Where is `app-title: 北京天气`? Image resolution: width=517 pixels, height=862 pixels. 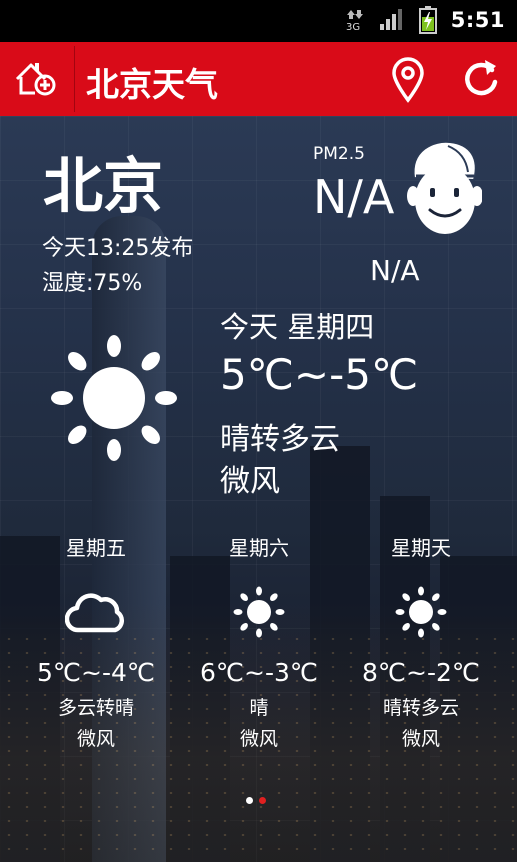
app-title: 北京天气 is located at coordinates (152, 84).